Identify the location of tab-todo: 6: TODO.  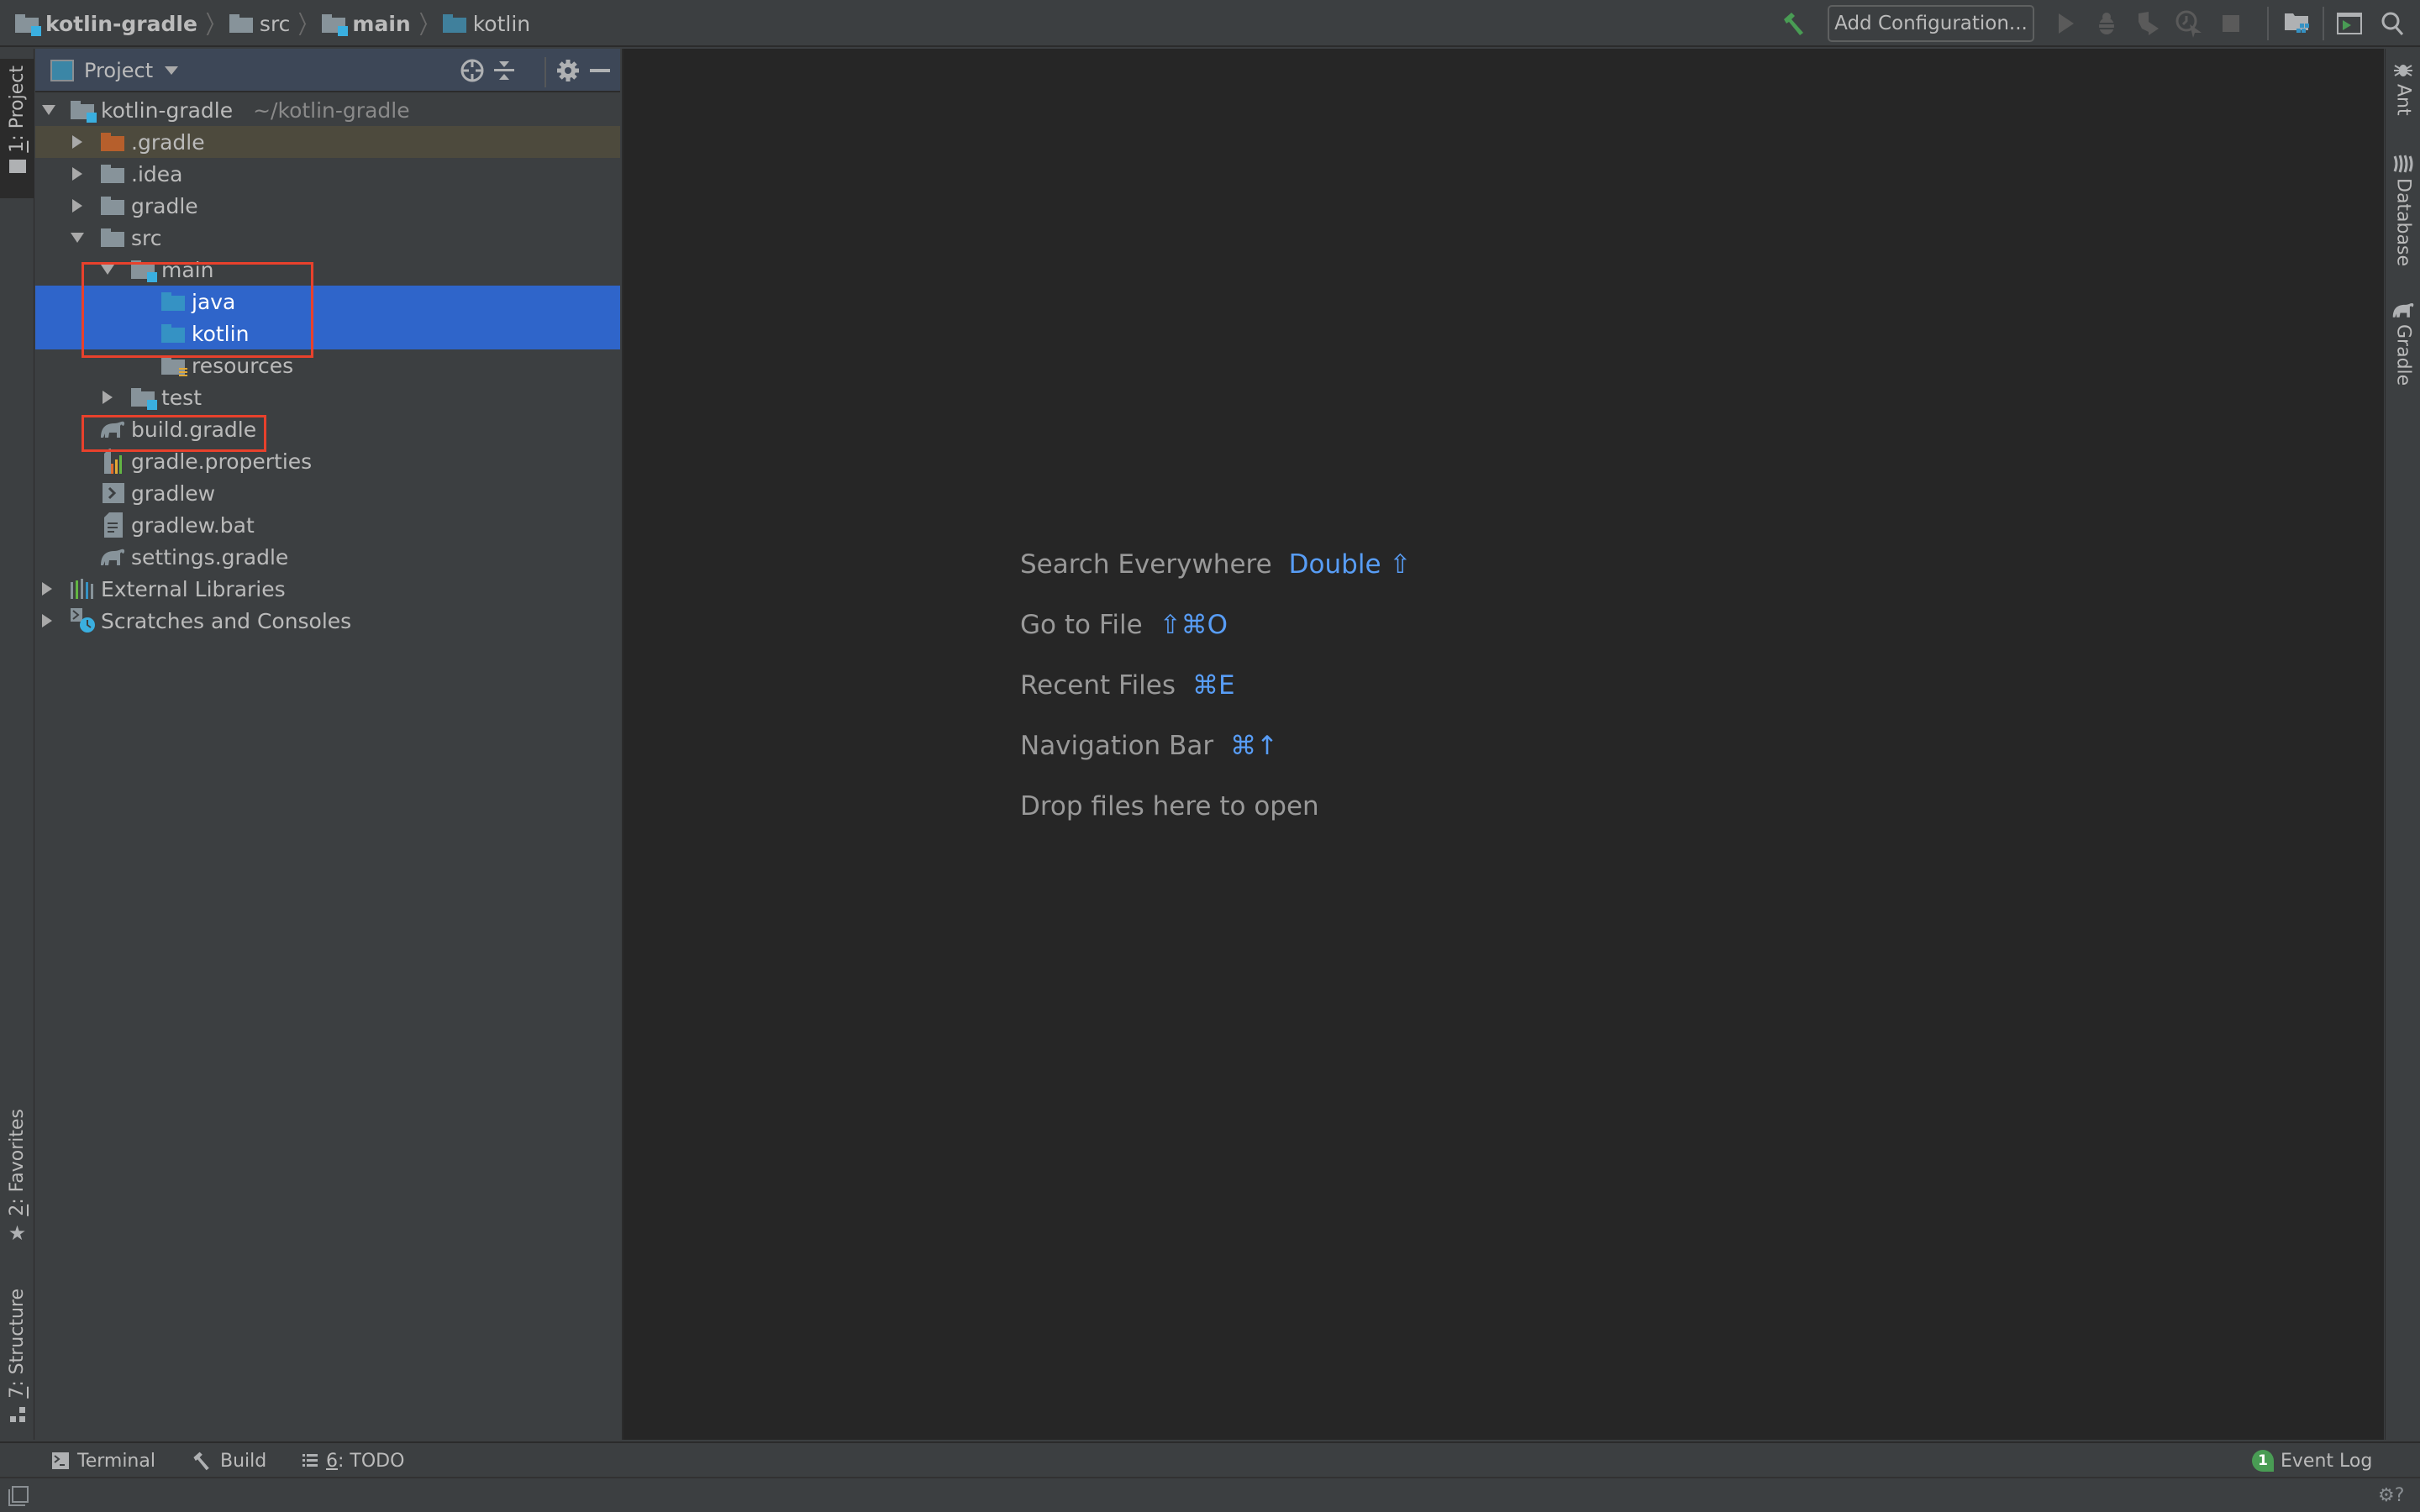
(353, 1460).